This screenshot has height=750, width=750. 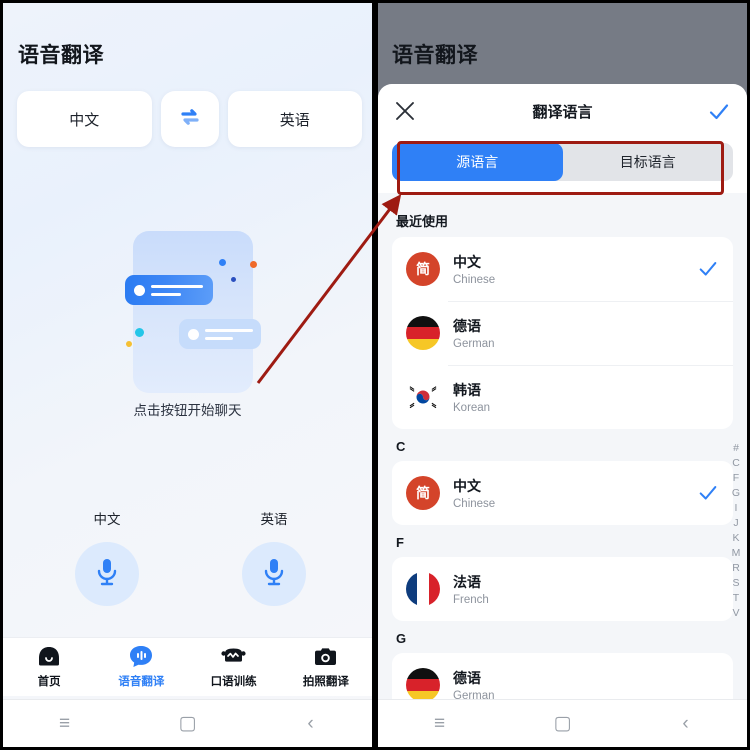 What do you see at coordinates (735, 583) in the screenshot?
I see `alpha-index-item: S` at bounding box center [735, 583].